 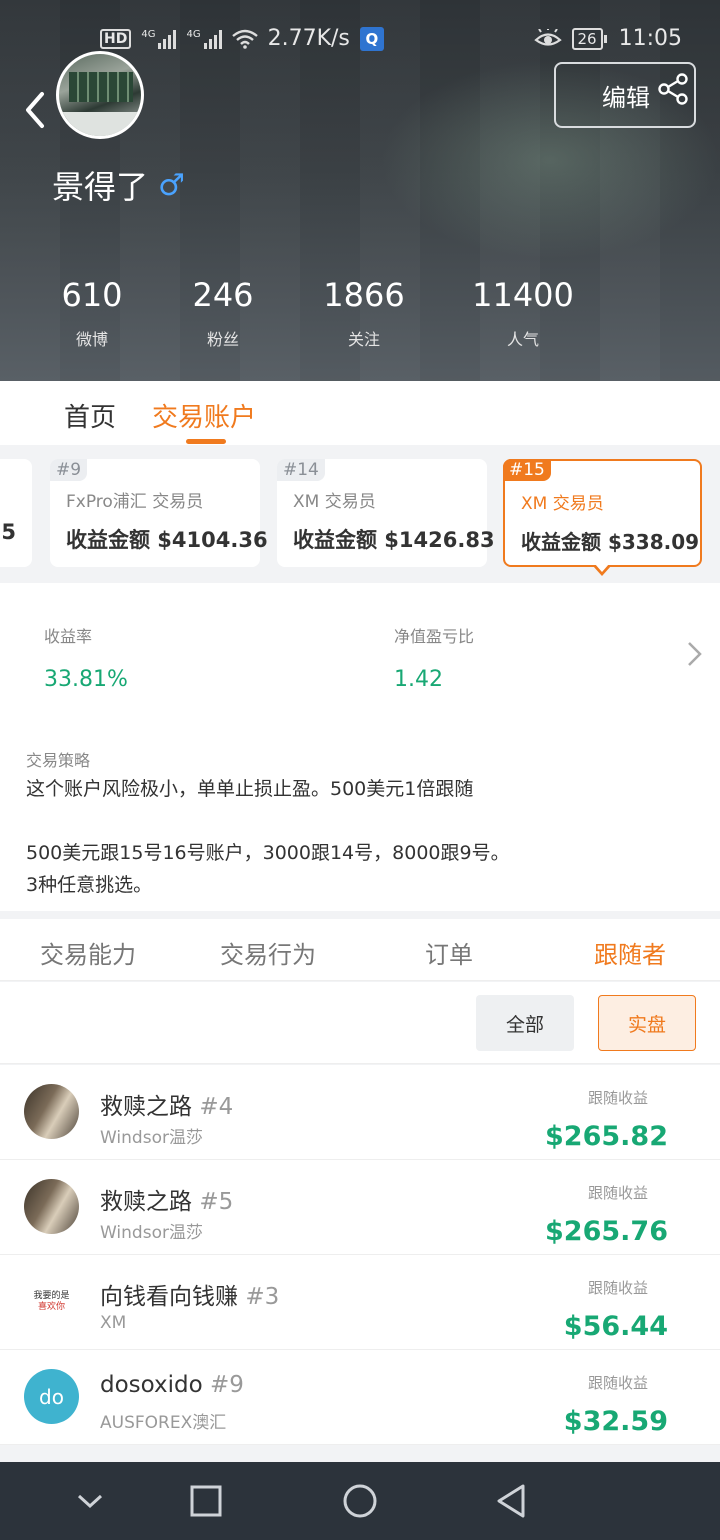 What do you see at coordinates (116, 38) in the screenshot?
I see `hd-icon: HD` at bounding box center [116, 38].